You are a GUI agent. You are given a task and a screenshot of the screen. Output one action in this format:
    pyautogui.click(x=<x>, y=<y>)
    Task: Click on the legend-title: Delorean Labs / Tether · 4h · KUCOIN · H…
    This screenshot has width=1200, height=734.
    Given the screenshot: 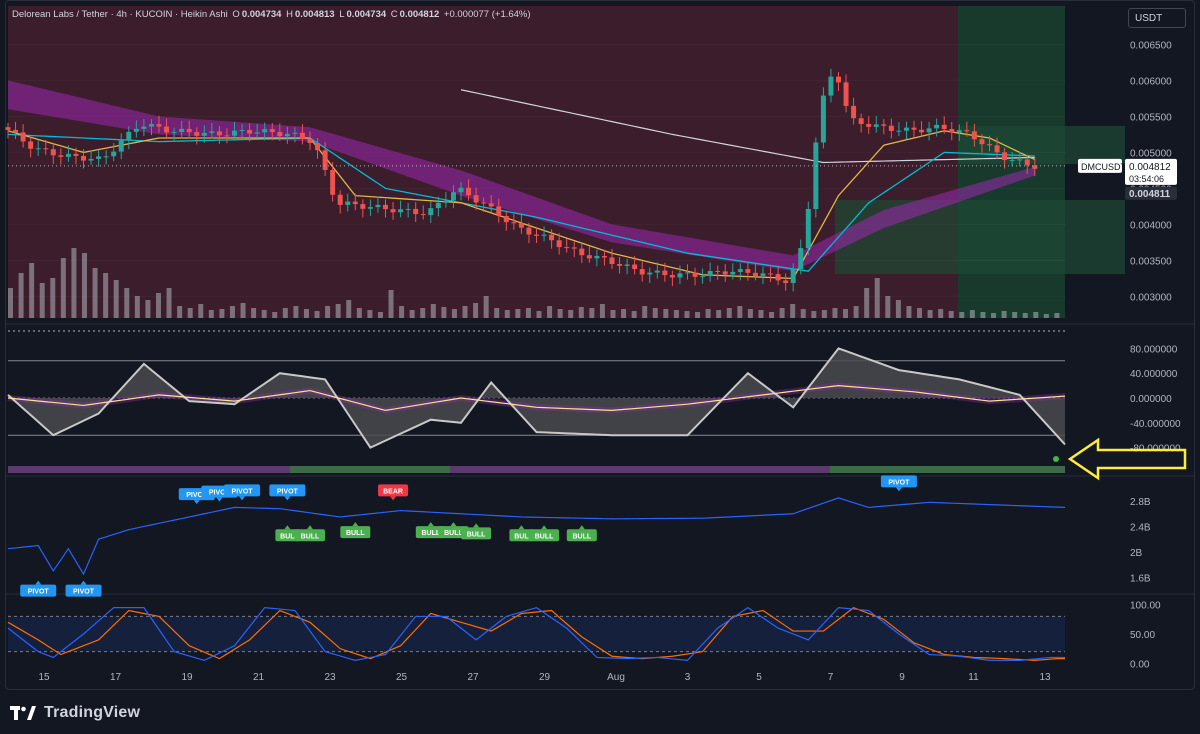 What is the action you would take?
    pyautogui.click(x=120, y=14)
    